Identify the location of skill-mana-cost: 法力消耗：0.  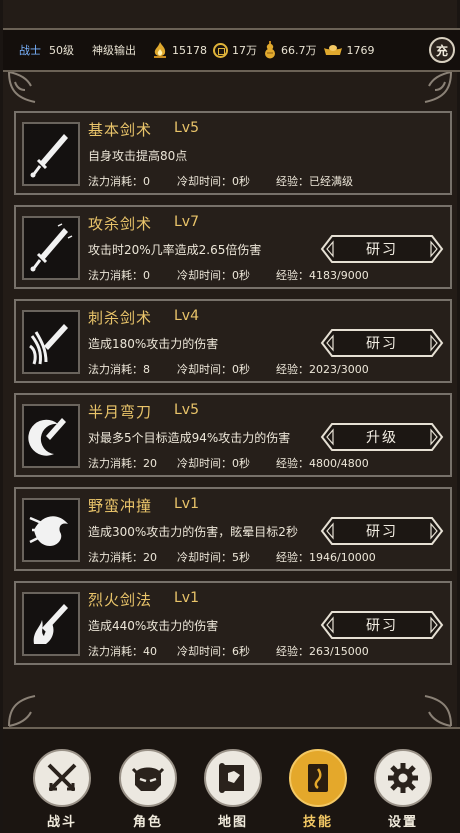
(119, 275).